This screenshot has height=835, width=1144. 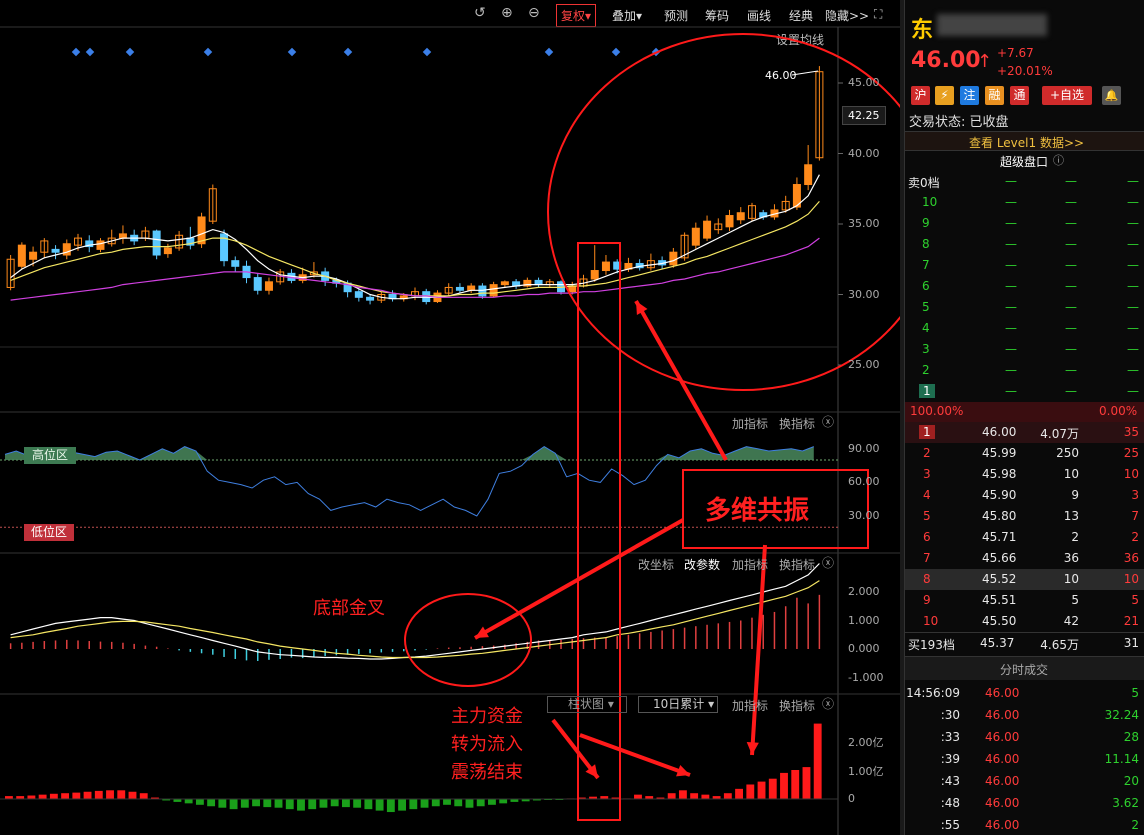 What do you see at coordinates (864, 82) in the screenshot?
I see `price-tick-label: 45.00` at bounding box center [864, 82].